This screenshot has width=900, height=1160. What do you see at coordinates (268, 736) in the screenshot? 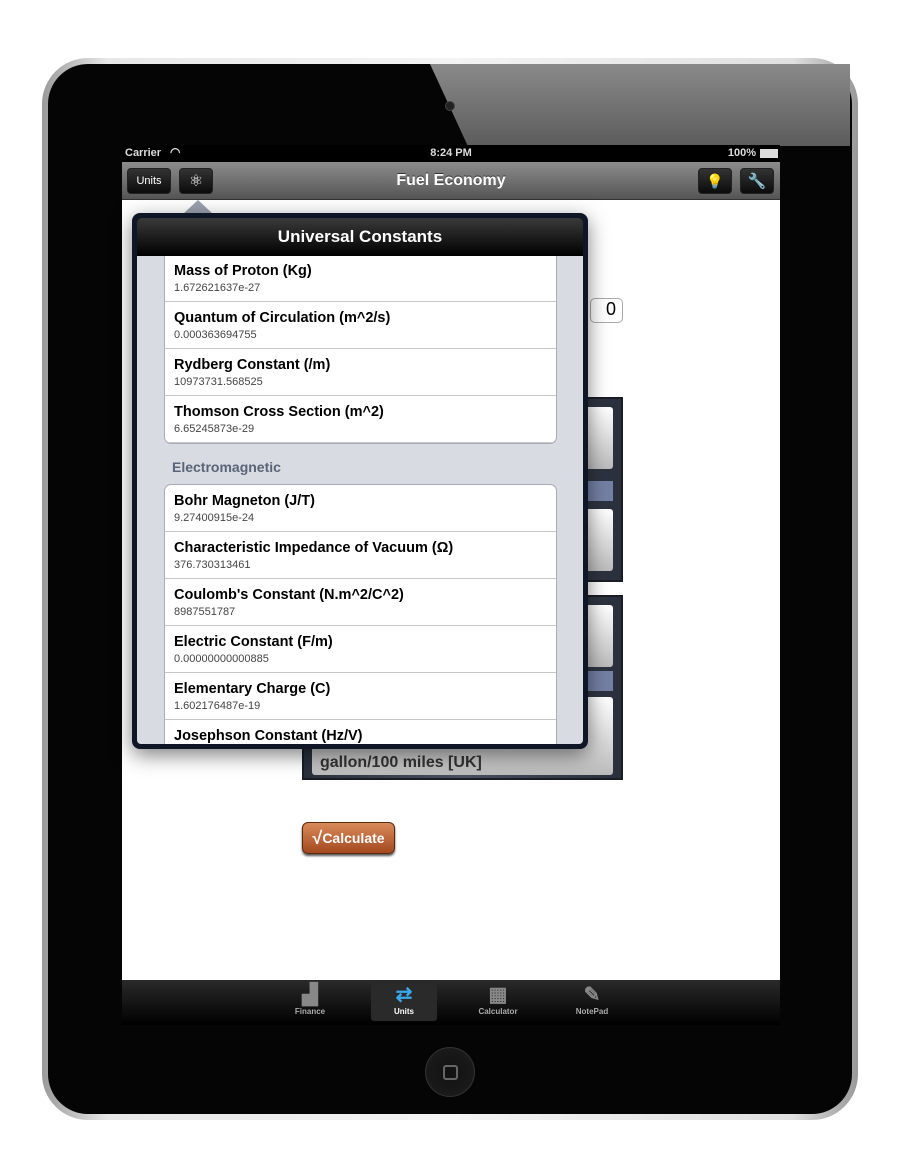
I see `constant-name: Josephson Constant (Hz/V)` at bounding box center [268, 736].